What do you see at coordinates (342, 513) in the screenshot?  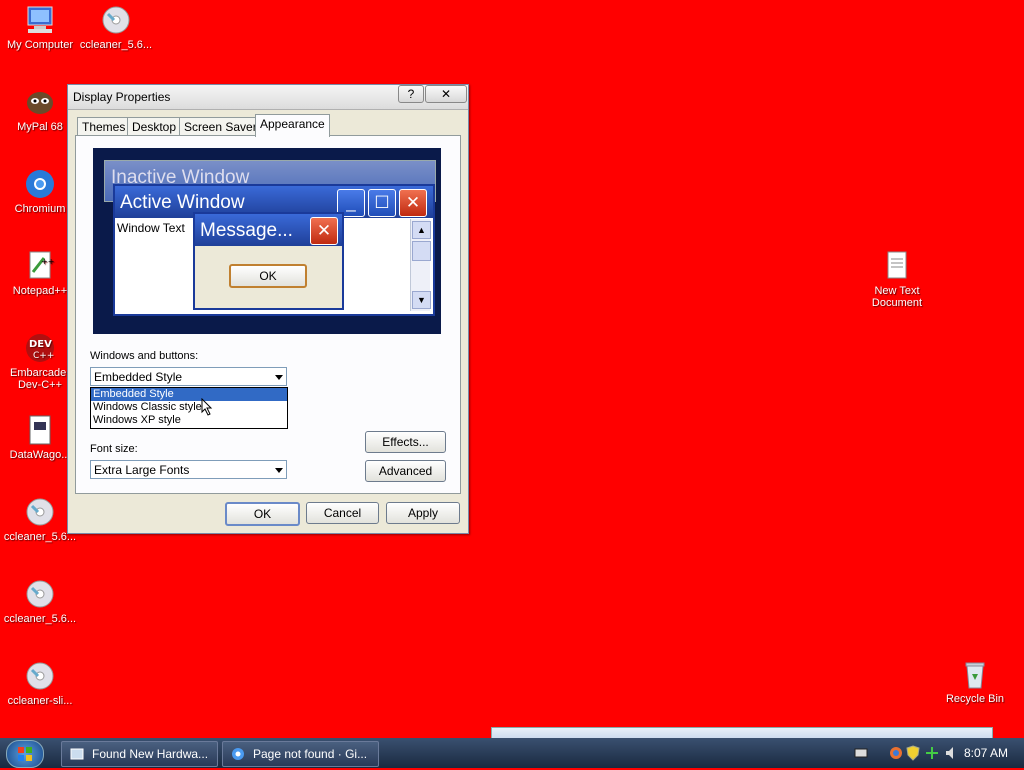 I see `cancel-button: Cancel` at bounding box center [342, 513].